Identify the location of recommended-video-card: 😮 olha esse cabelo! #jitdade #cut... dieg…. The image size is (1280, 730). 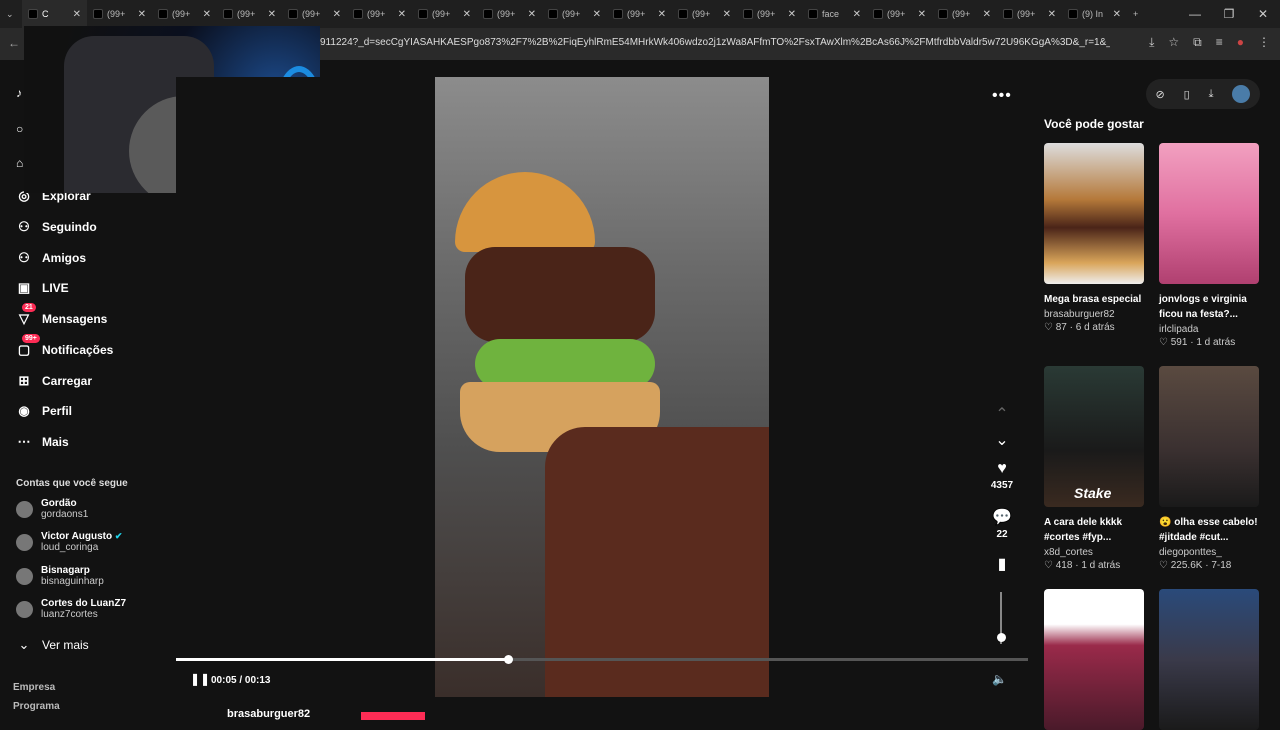
(1209, 468).